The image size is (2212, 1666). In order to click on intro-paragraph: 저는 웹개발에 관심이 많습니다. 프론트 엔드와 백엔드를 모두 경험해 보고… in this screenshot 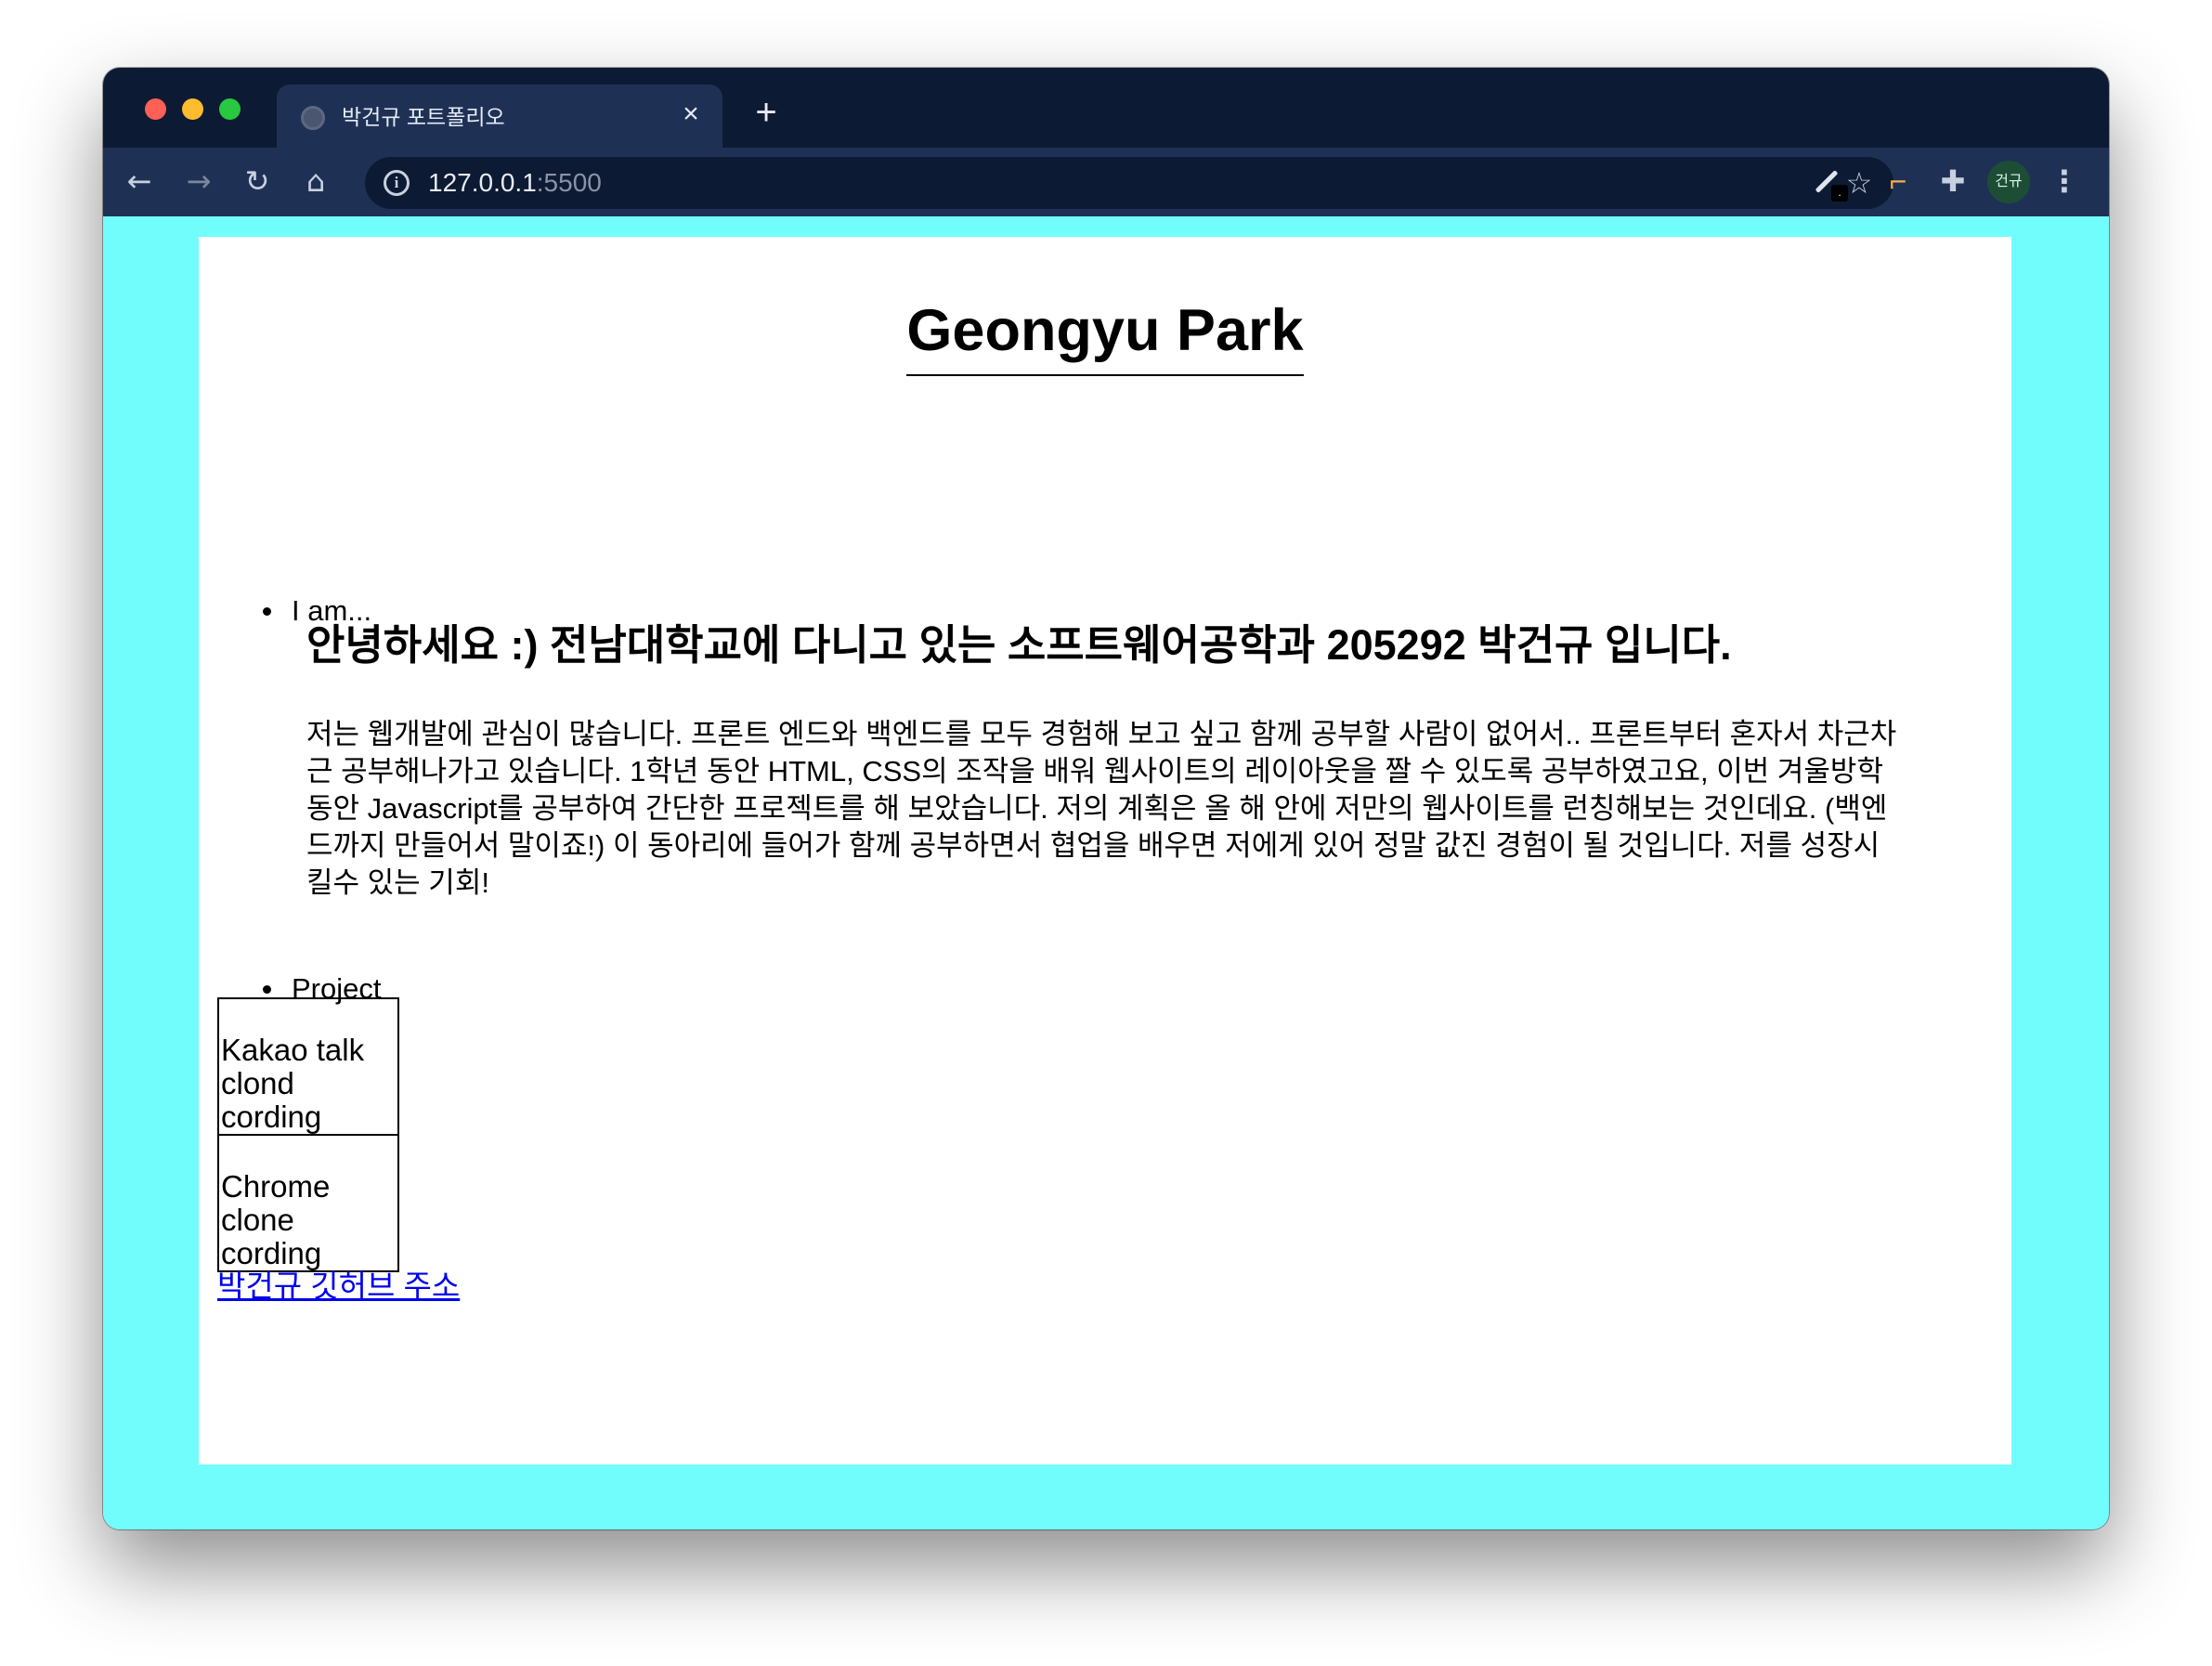, I will do `click(1101, 808)`.